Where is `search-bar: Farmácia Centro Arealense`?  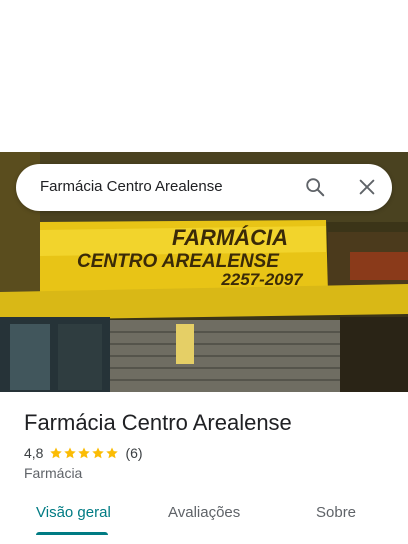
search-bar: Farmácia Centro Arealense is located at coordinates (204, 187).